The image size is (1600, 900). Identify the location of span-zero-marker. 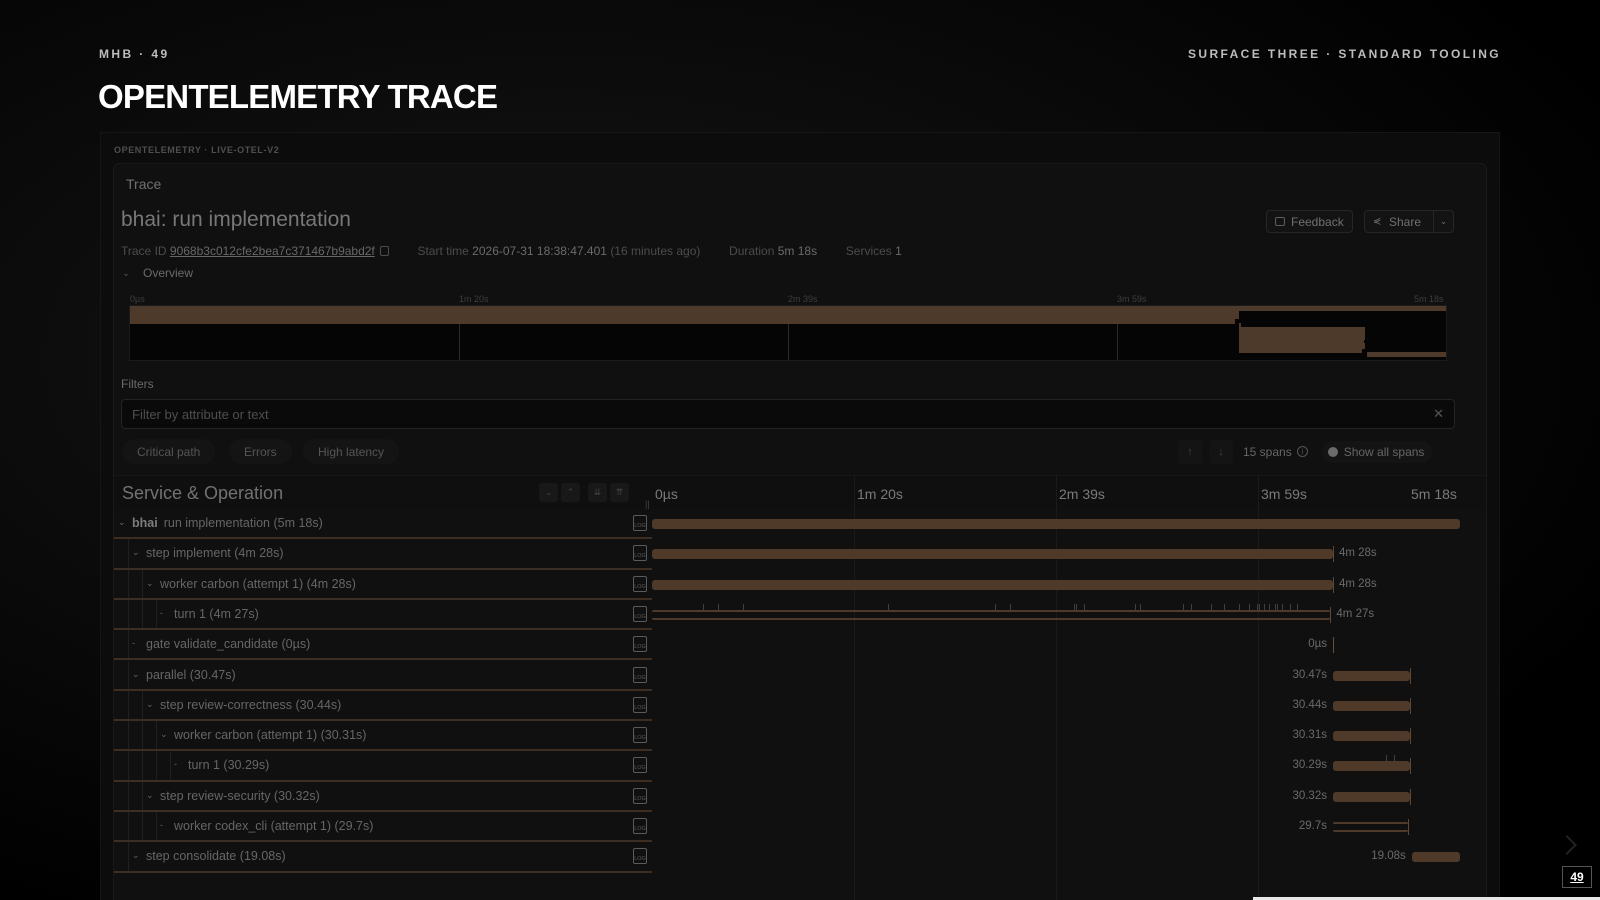
(1333, 645).